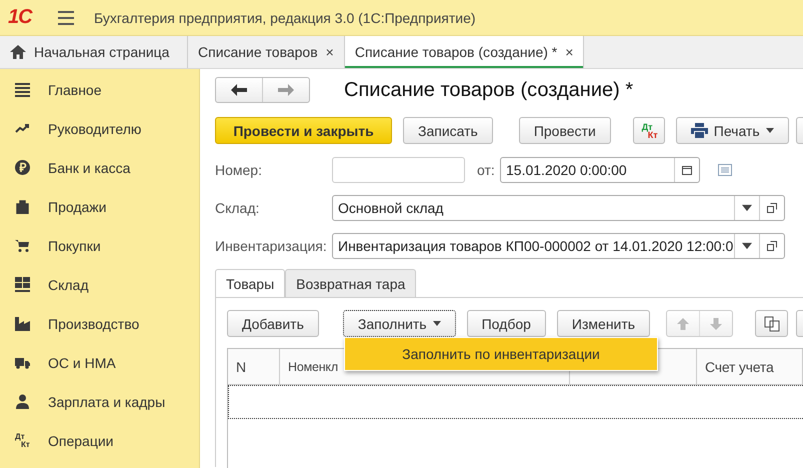 This screenshot has height=468, width=803. I want to click on app-title: Бухгалтерия предприятия, редакция 3.0 (1С:Предприятие), so click(285, 18).